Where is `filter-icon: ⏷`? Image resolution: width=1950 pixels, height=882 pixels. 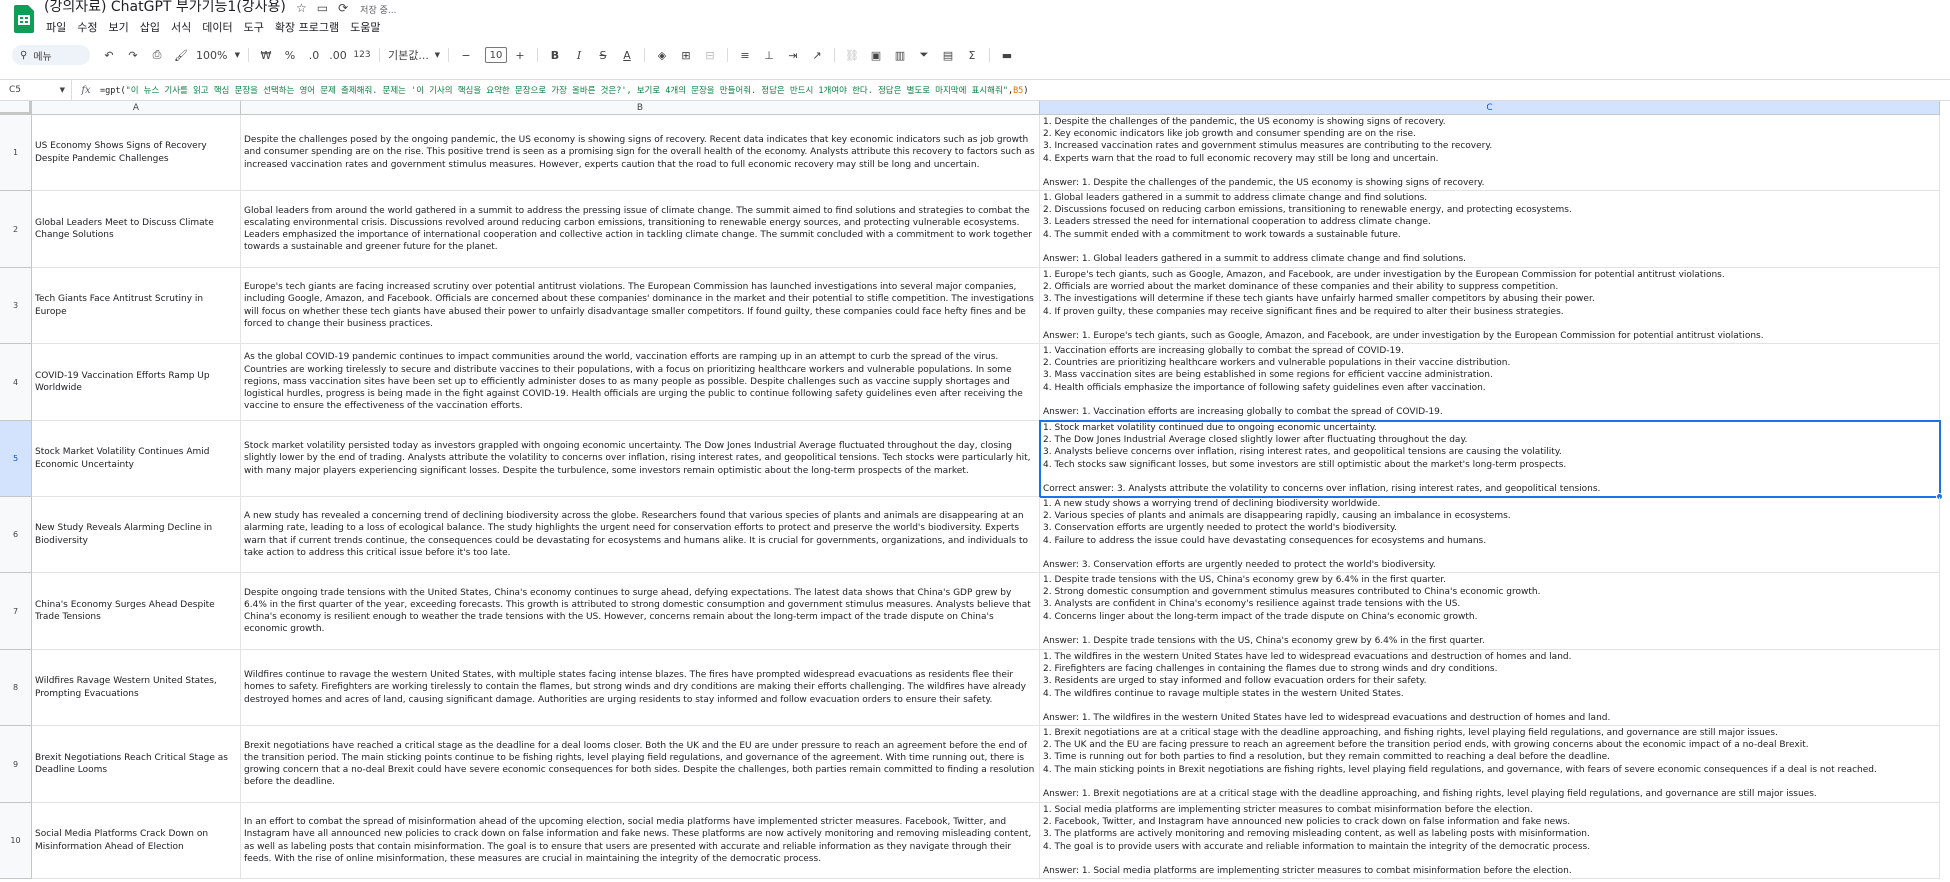
filter-icon: ⏷ is located at coordinates (924, 55).